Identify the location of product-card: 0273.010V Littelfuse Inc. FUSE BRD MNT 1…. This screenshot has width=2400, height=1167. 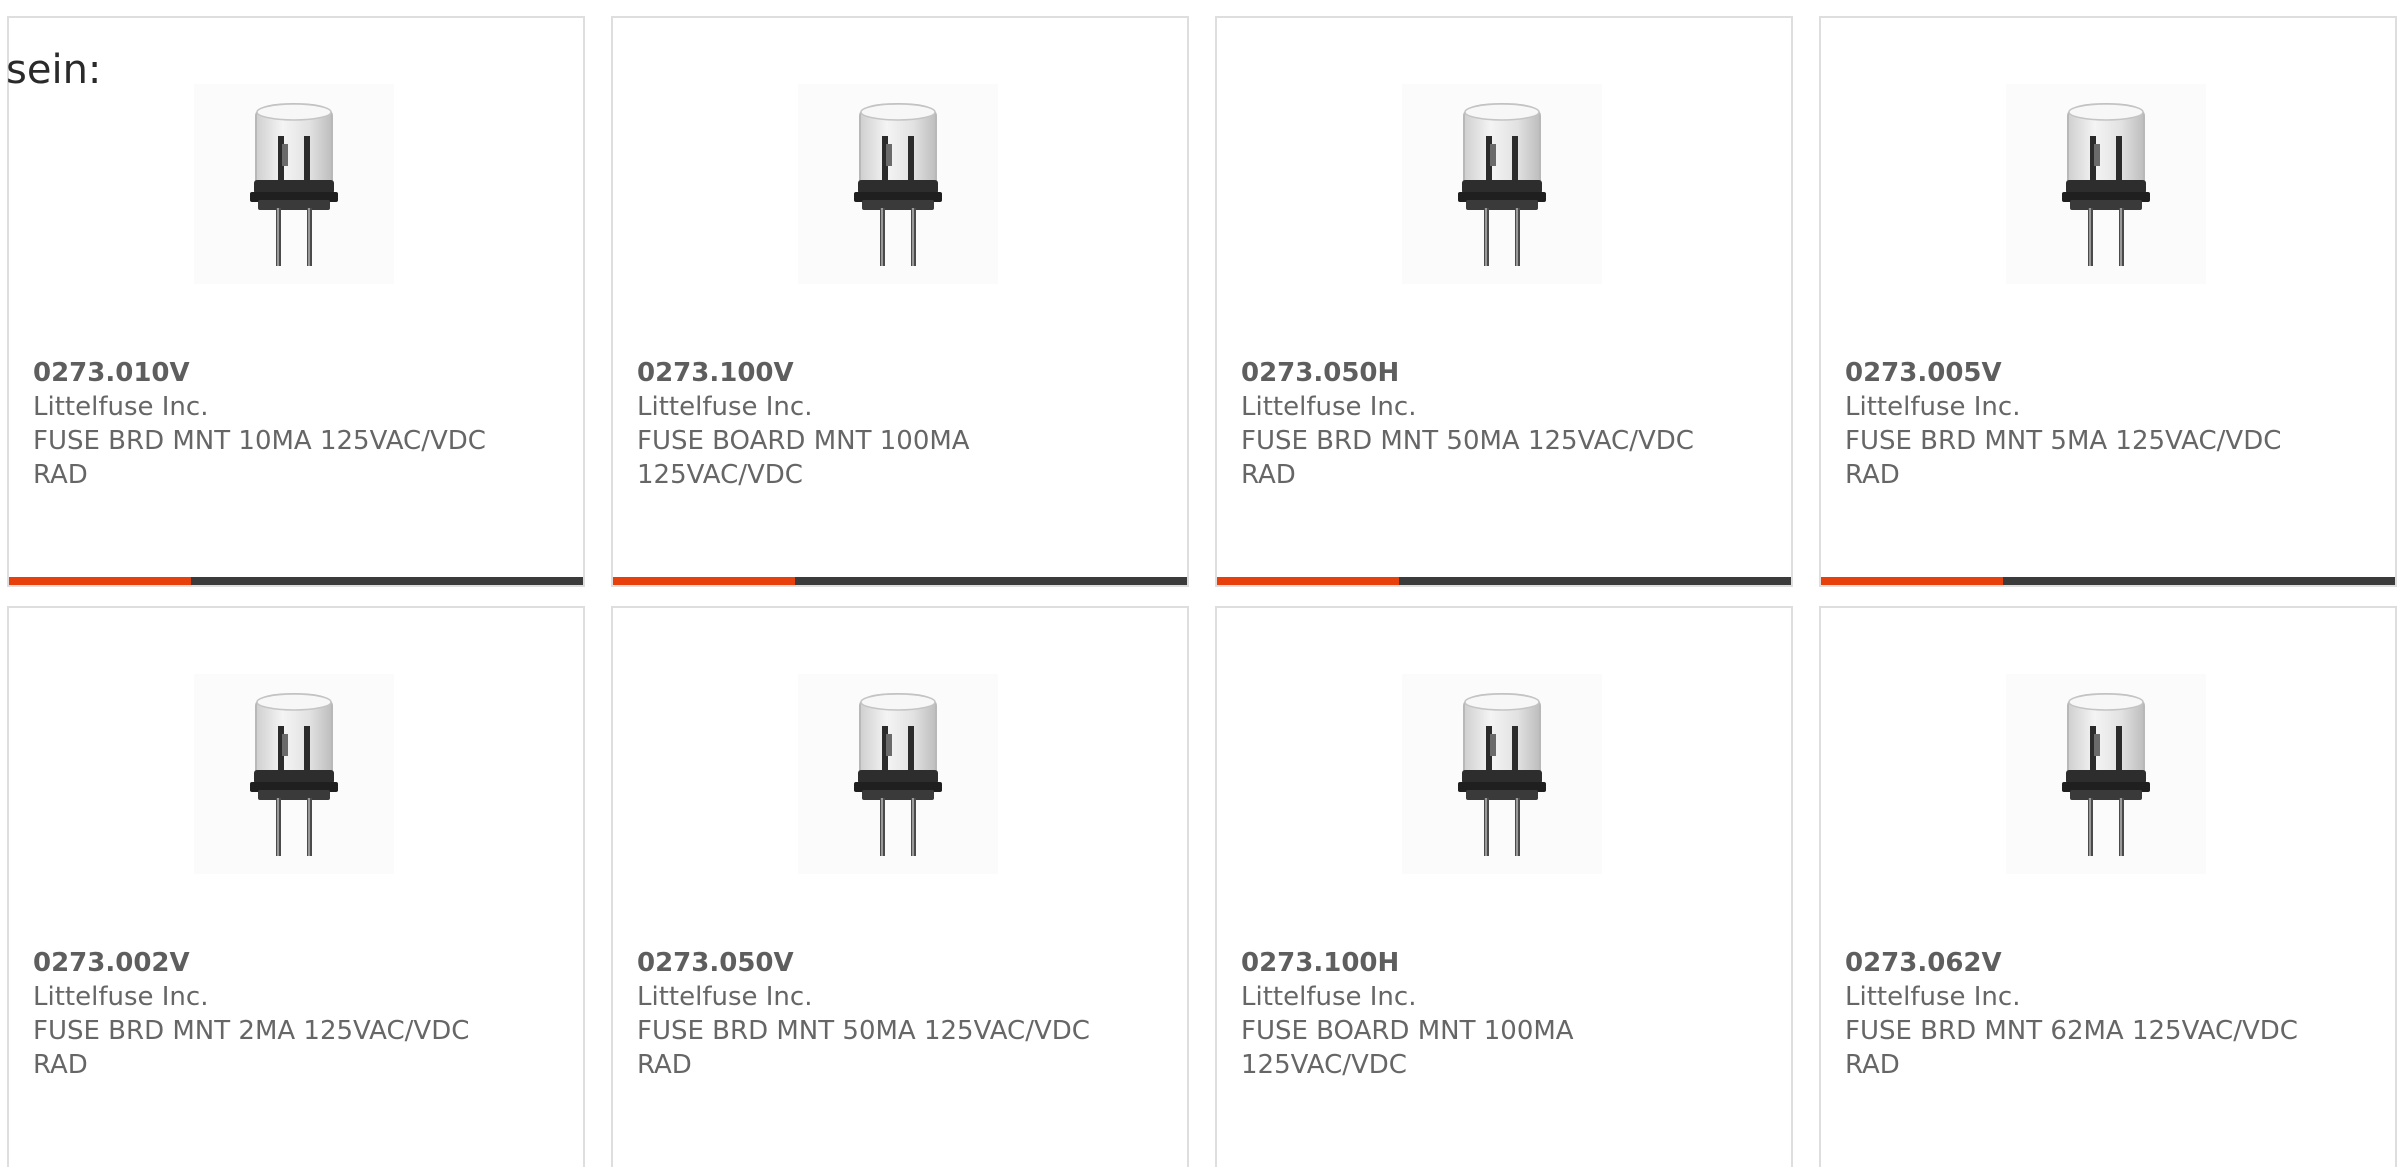
(296, 301).